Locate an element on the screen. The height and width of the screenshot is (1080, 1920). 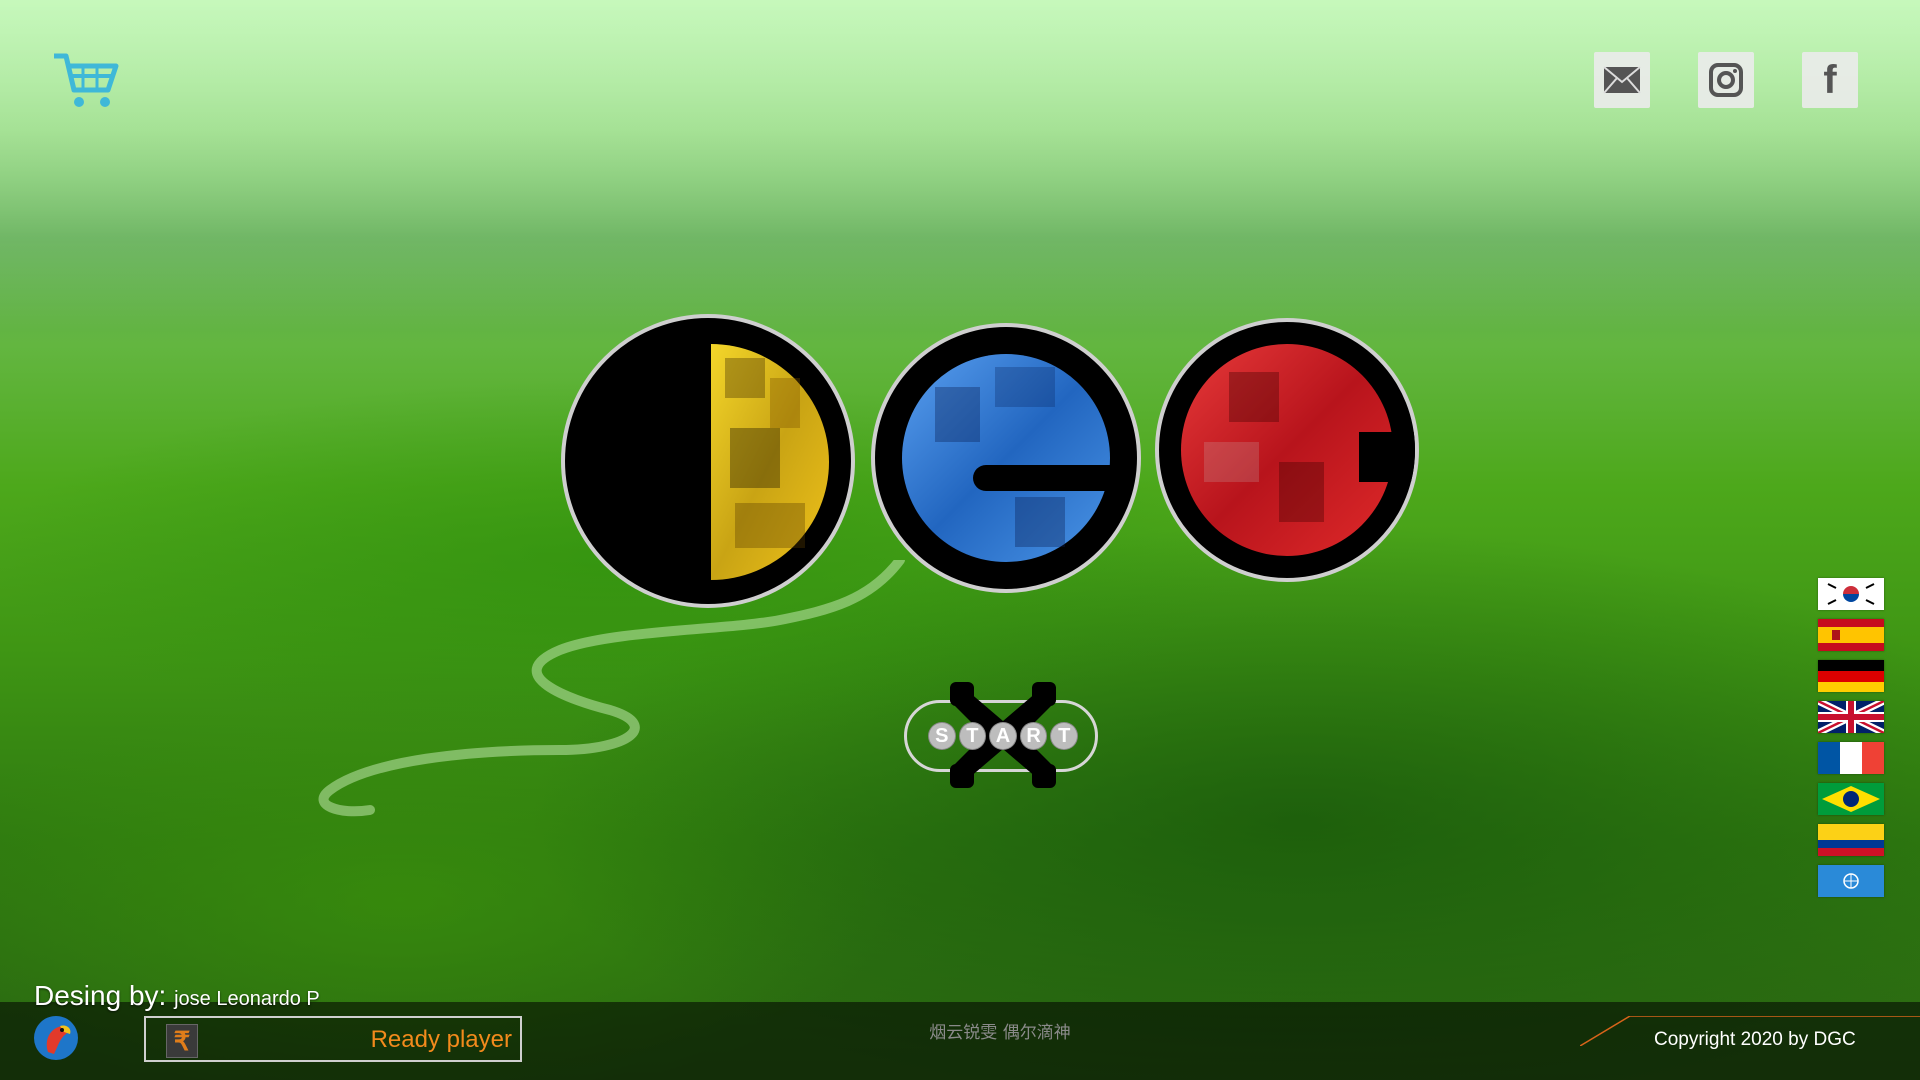
designer-name: jose Leonardo P is located at coordinates (247, 999).